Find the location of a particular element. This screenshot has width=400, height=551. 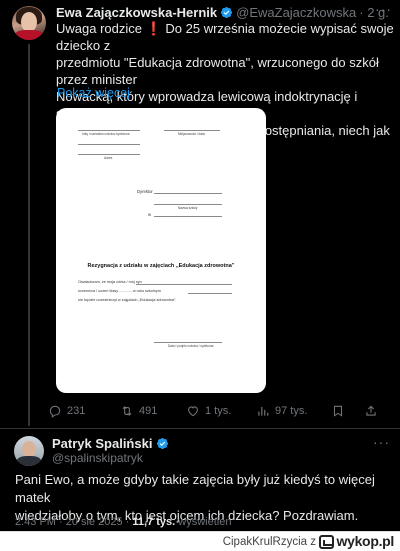

author-name: Ewa Zajączkowska-Hernik is located at coordinates (136, 12).